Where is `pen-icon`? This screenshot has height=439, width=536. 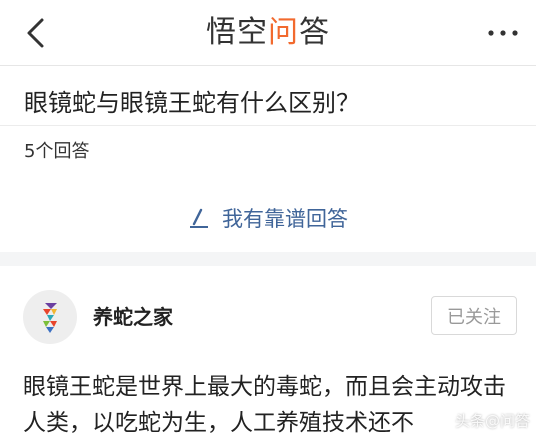 pen-icon is located at coordinates (199, 218).